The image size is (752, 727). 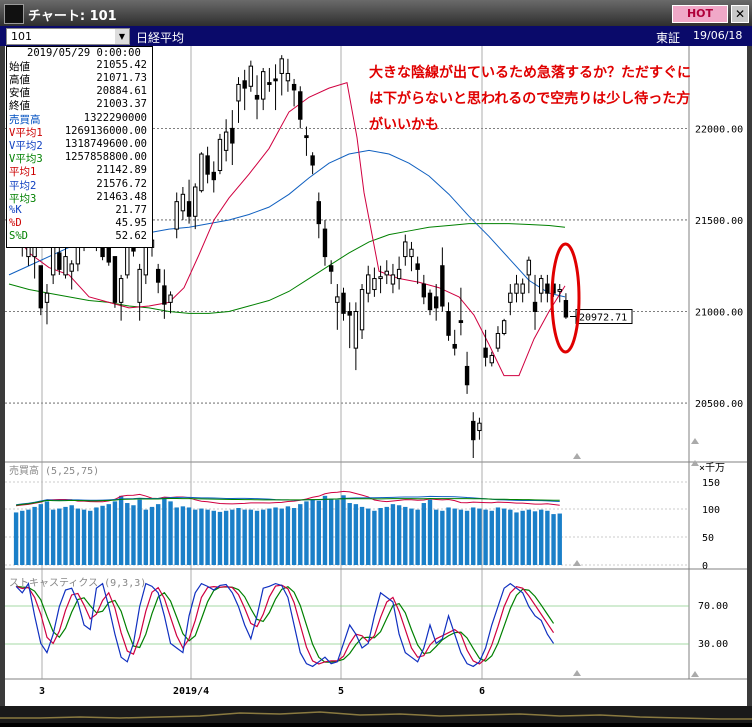 I want to click on overview-strip, so click(x=376, y=715).